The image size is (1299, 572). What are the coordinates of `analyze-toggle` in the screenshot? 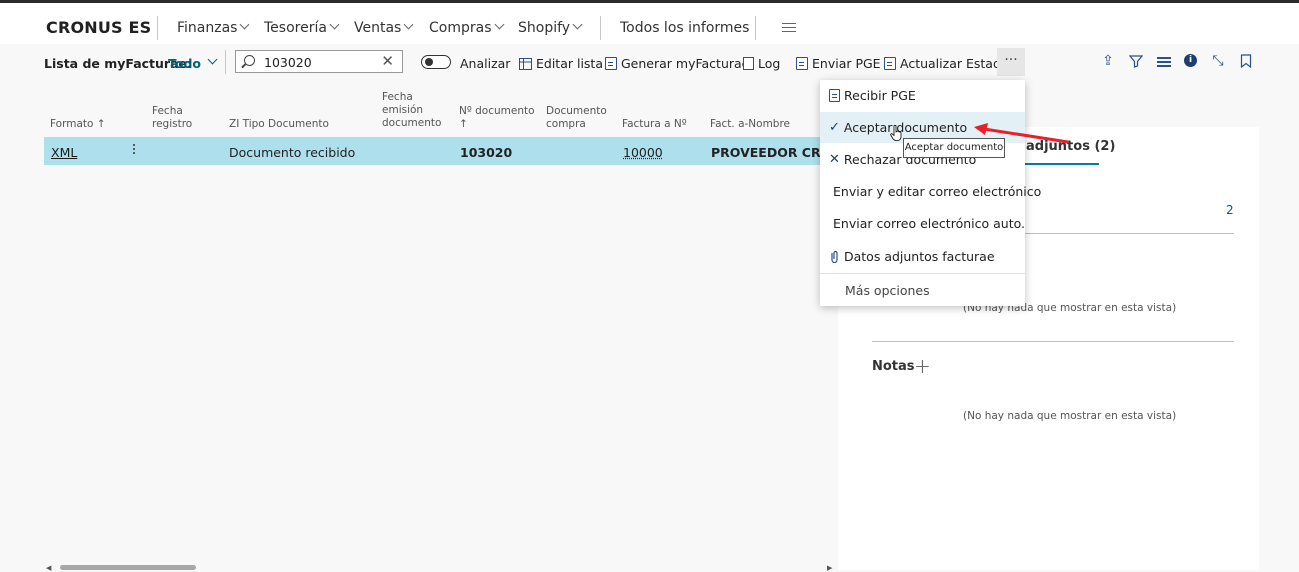 It's located at (436, 62).